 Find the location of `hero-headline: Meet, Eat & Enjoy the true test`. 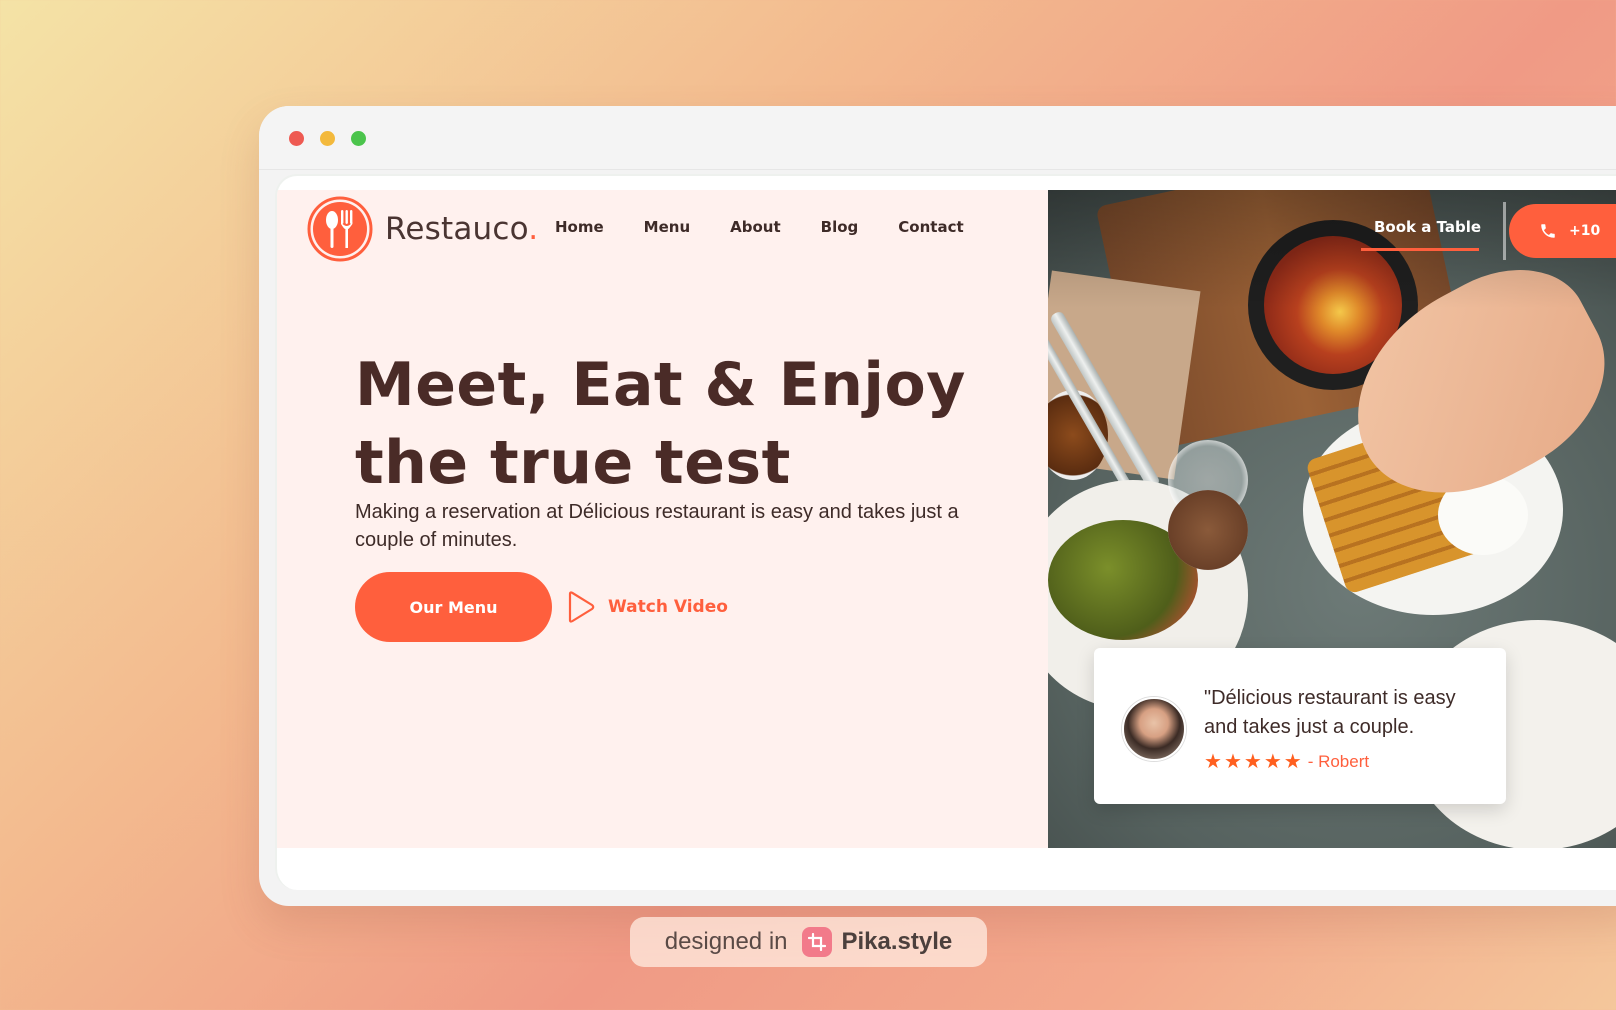

hero-headline: Meet, Eat & Enjoy the true test is located at coordinates (675, 424).